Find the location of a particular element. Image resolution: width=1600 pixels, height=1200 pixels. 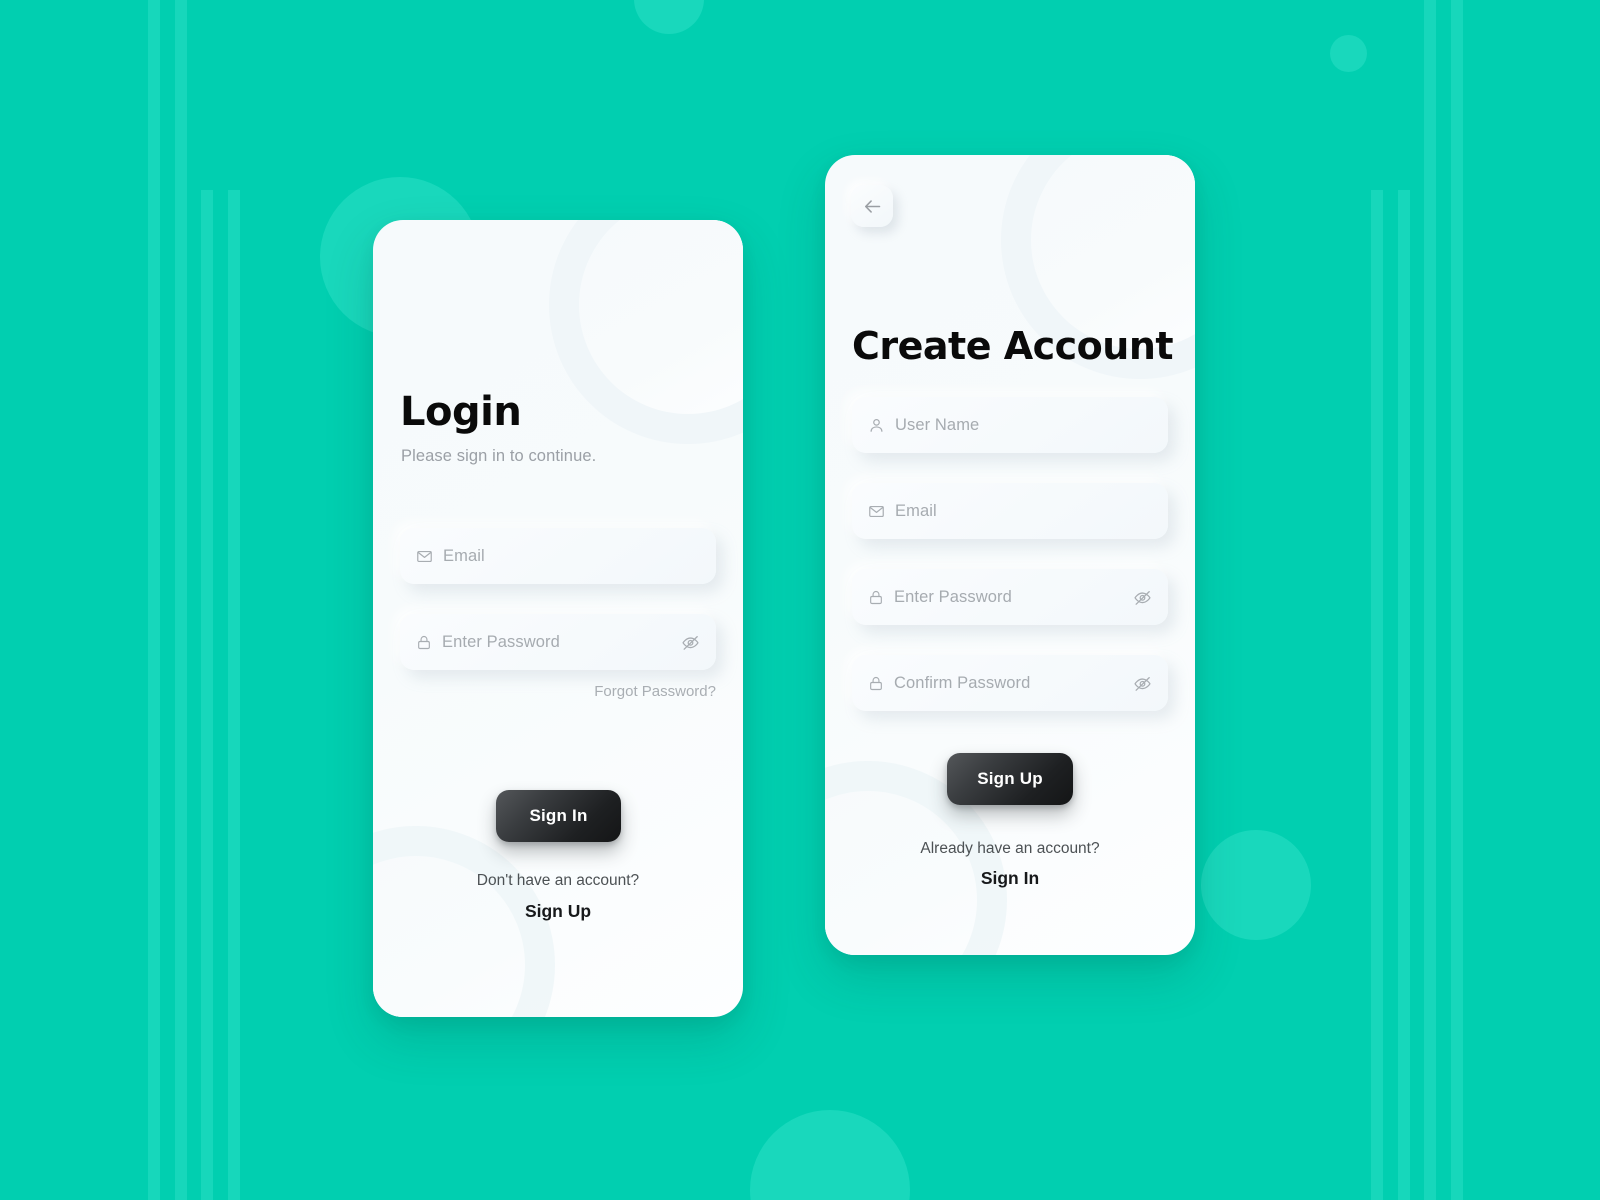

confirm-password-placeholder: Confirm Password is located at coordinates (962, 682).